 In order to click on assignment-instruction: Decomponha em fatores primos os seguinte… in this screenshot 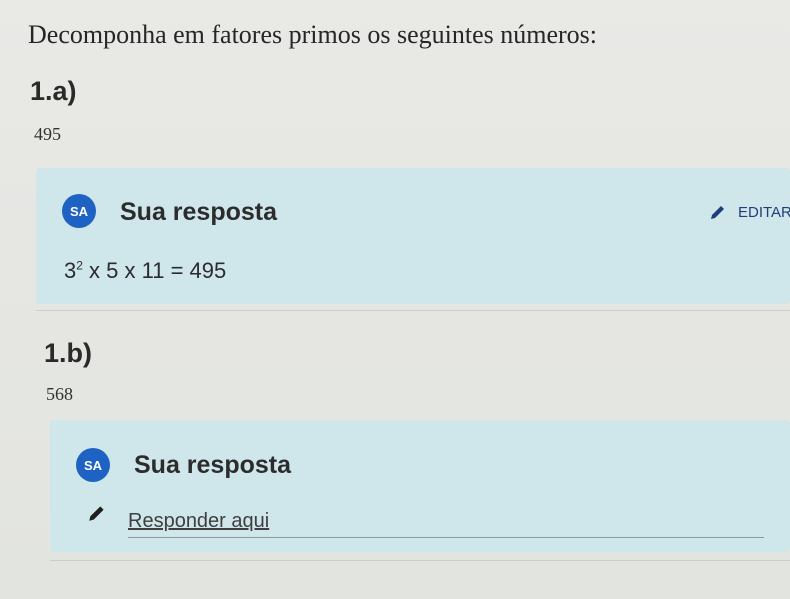, I will do `click(312, 34)`.